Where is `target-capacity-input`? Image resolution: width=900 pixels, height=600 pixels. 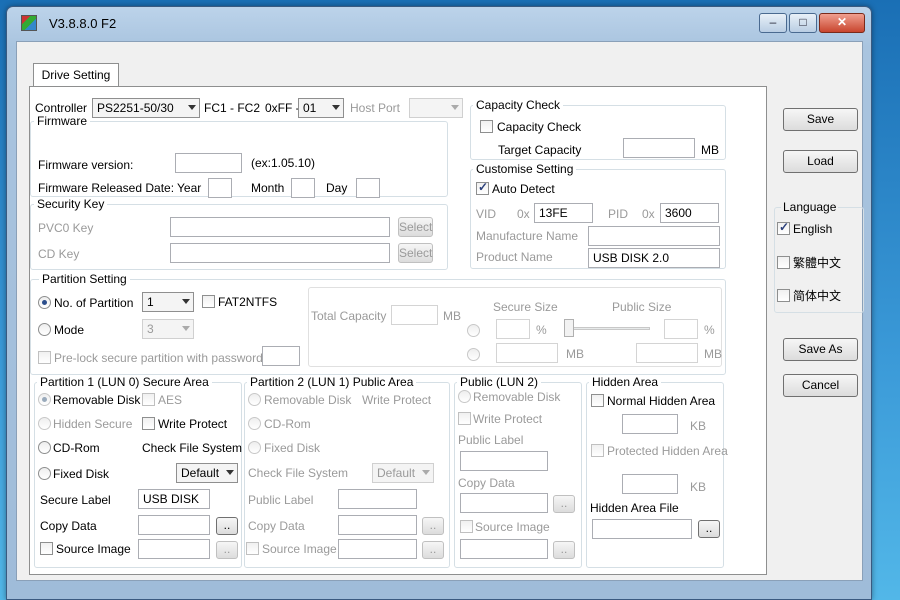
target-capacity-input is located at coordinates (659, 148).